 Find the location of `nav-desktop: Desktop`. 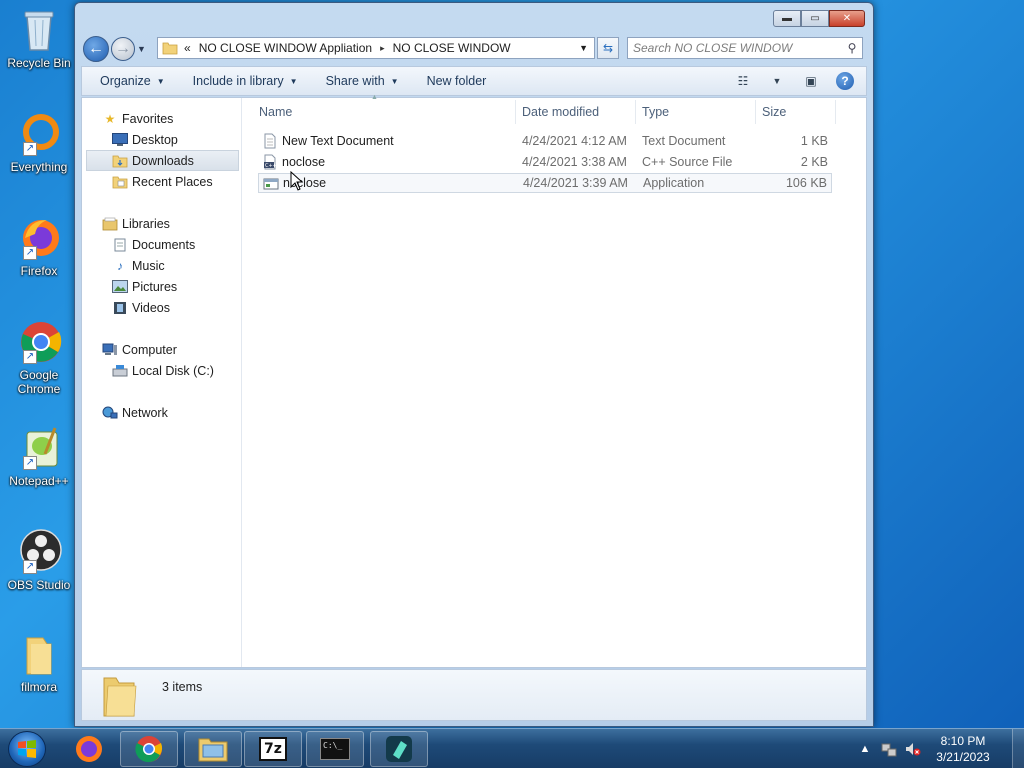

nav-desktop: Desktop is located at coordinates (145, 139).